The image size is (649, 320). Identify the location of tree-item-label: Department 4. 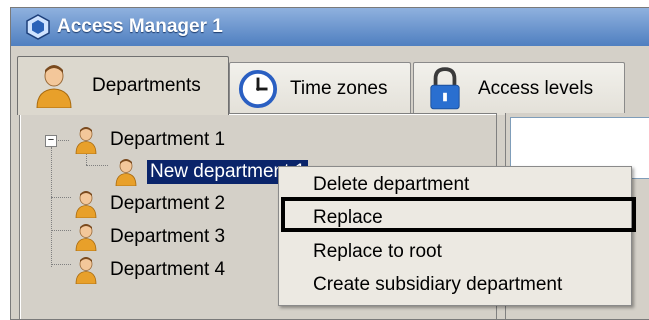
(168, 269).